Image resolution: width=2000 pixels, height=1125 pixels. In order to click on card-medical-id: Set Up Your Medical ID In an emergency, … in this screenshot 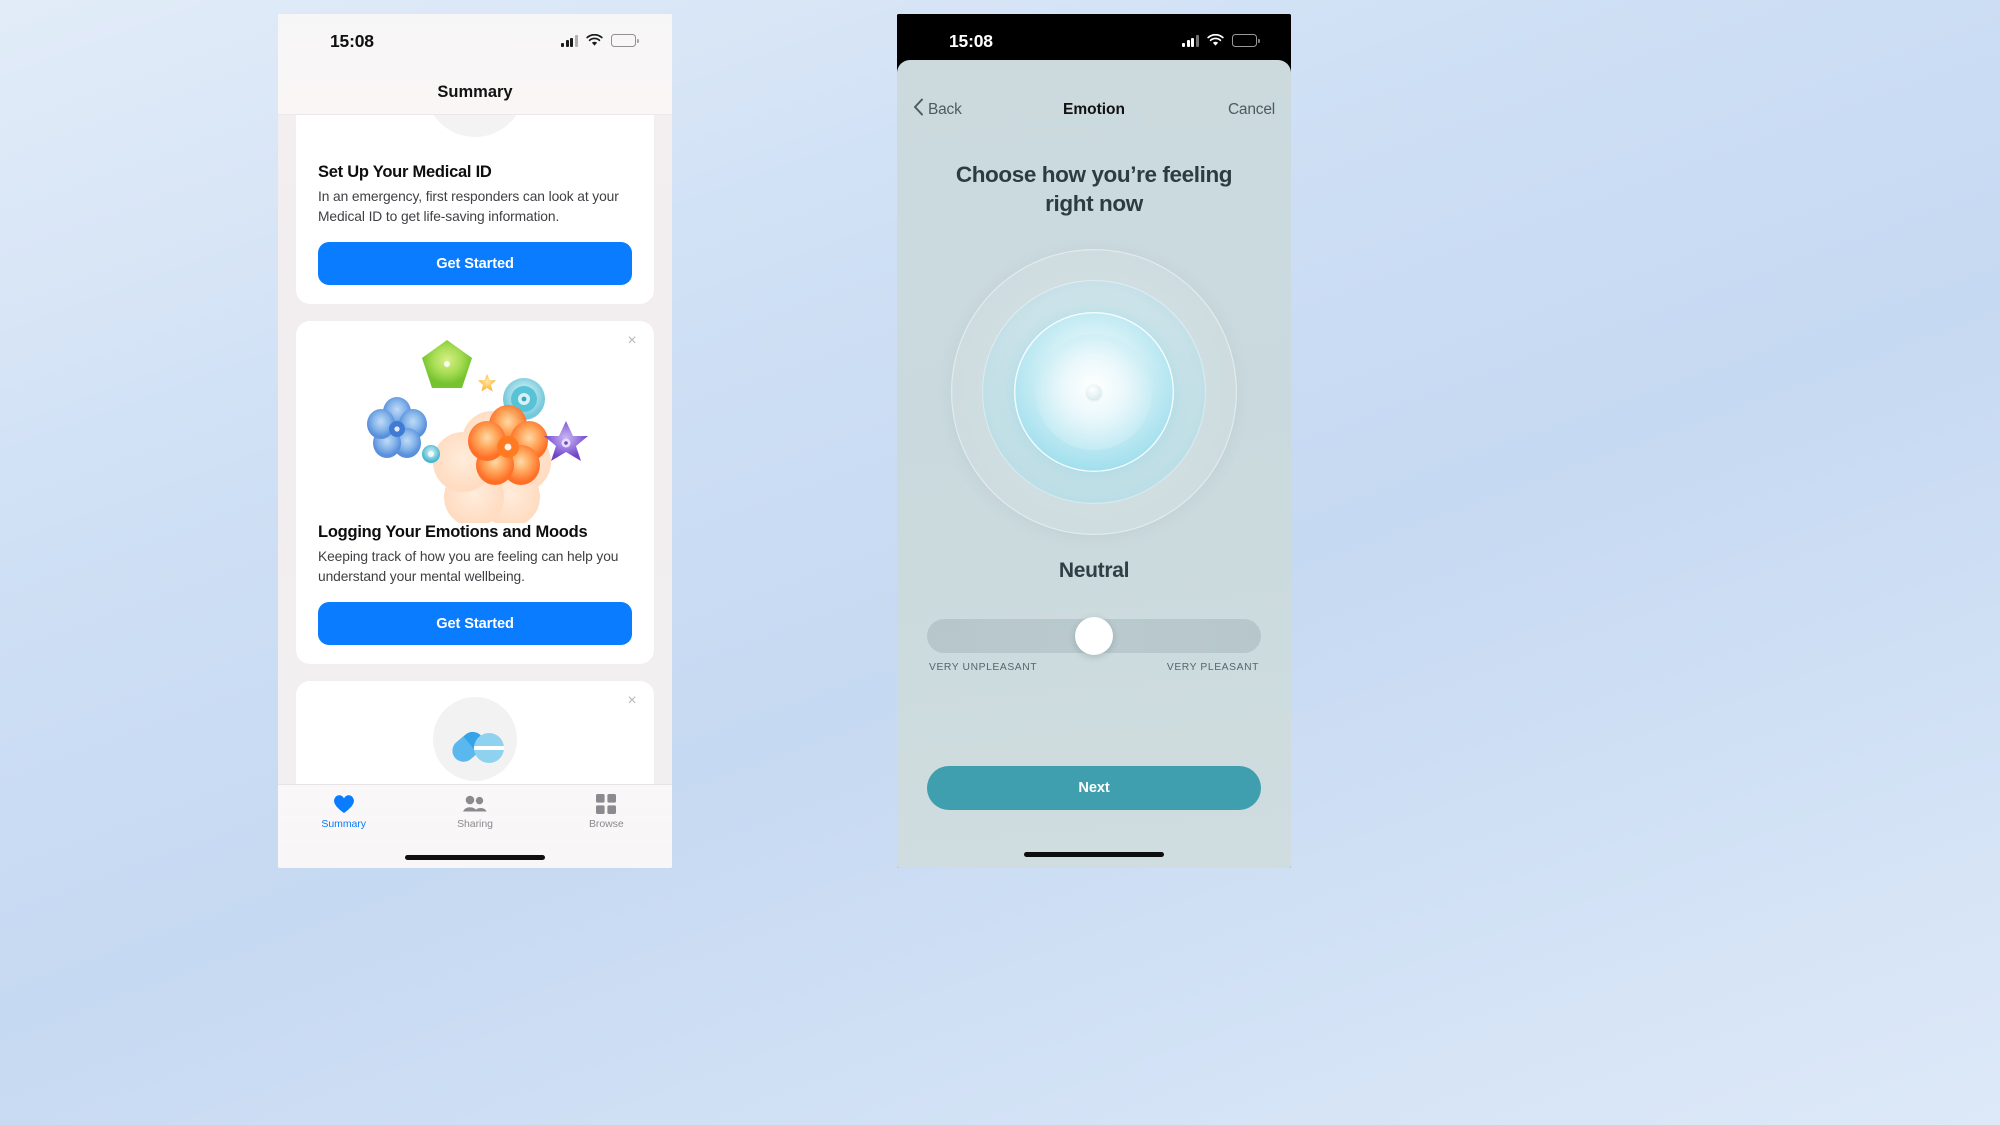, I will do `click(475, 210)`.